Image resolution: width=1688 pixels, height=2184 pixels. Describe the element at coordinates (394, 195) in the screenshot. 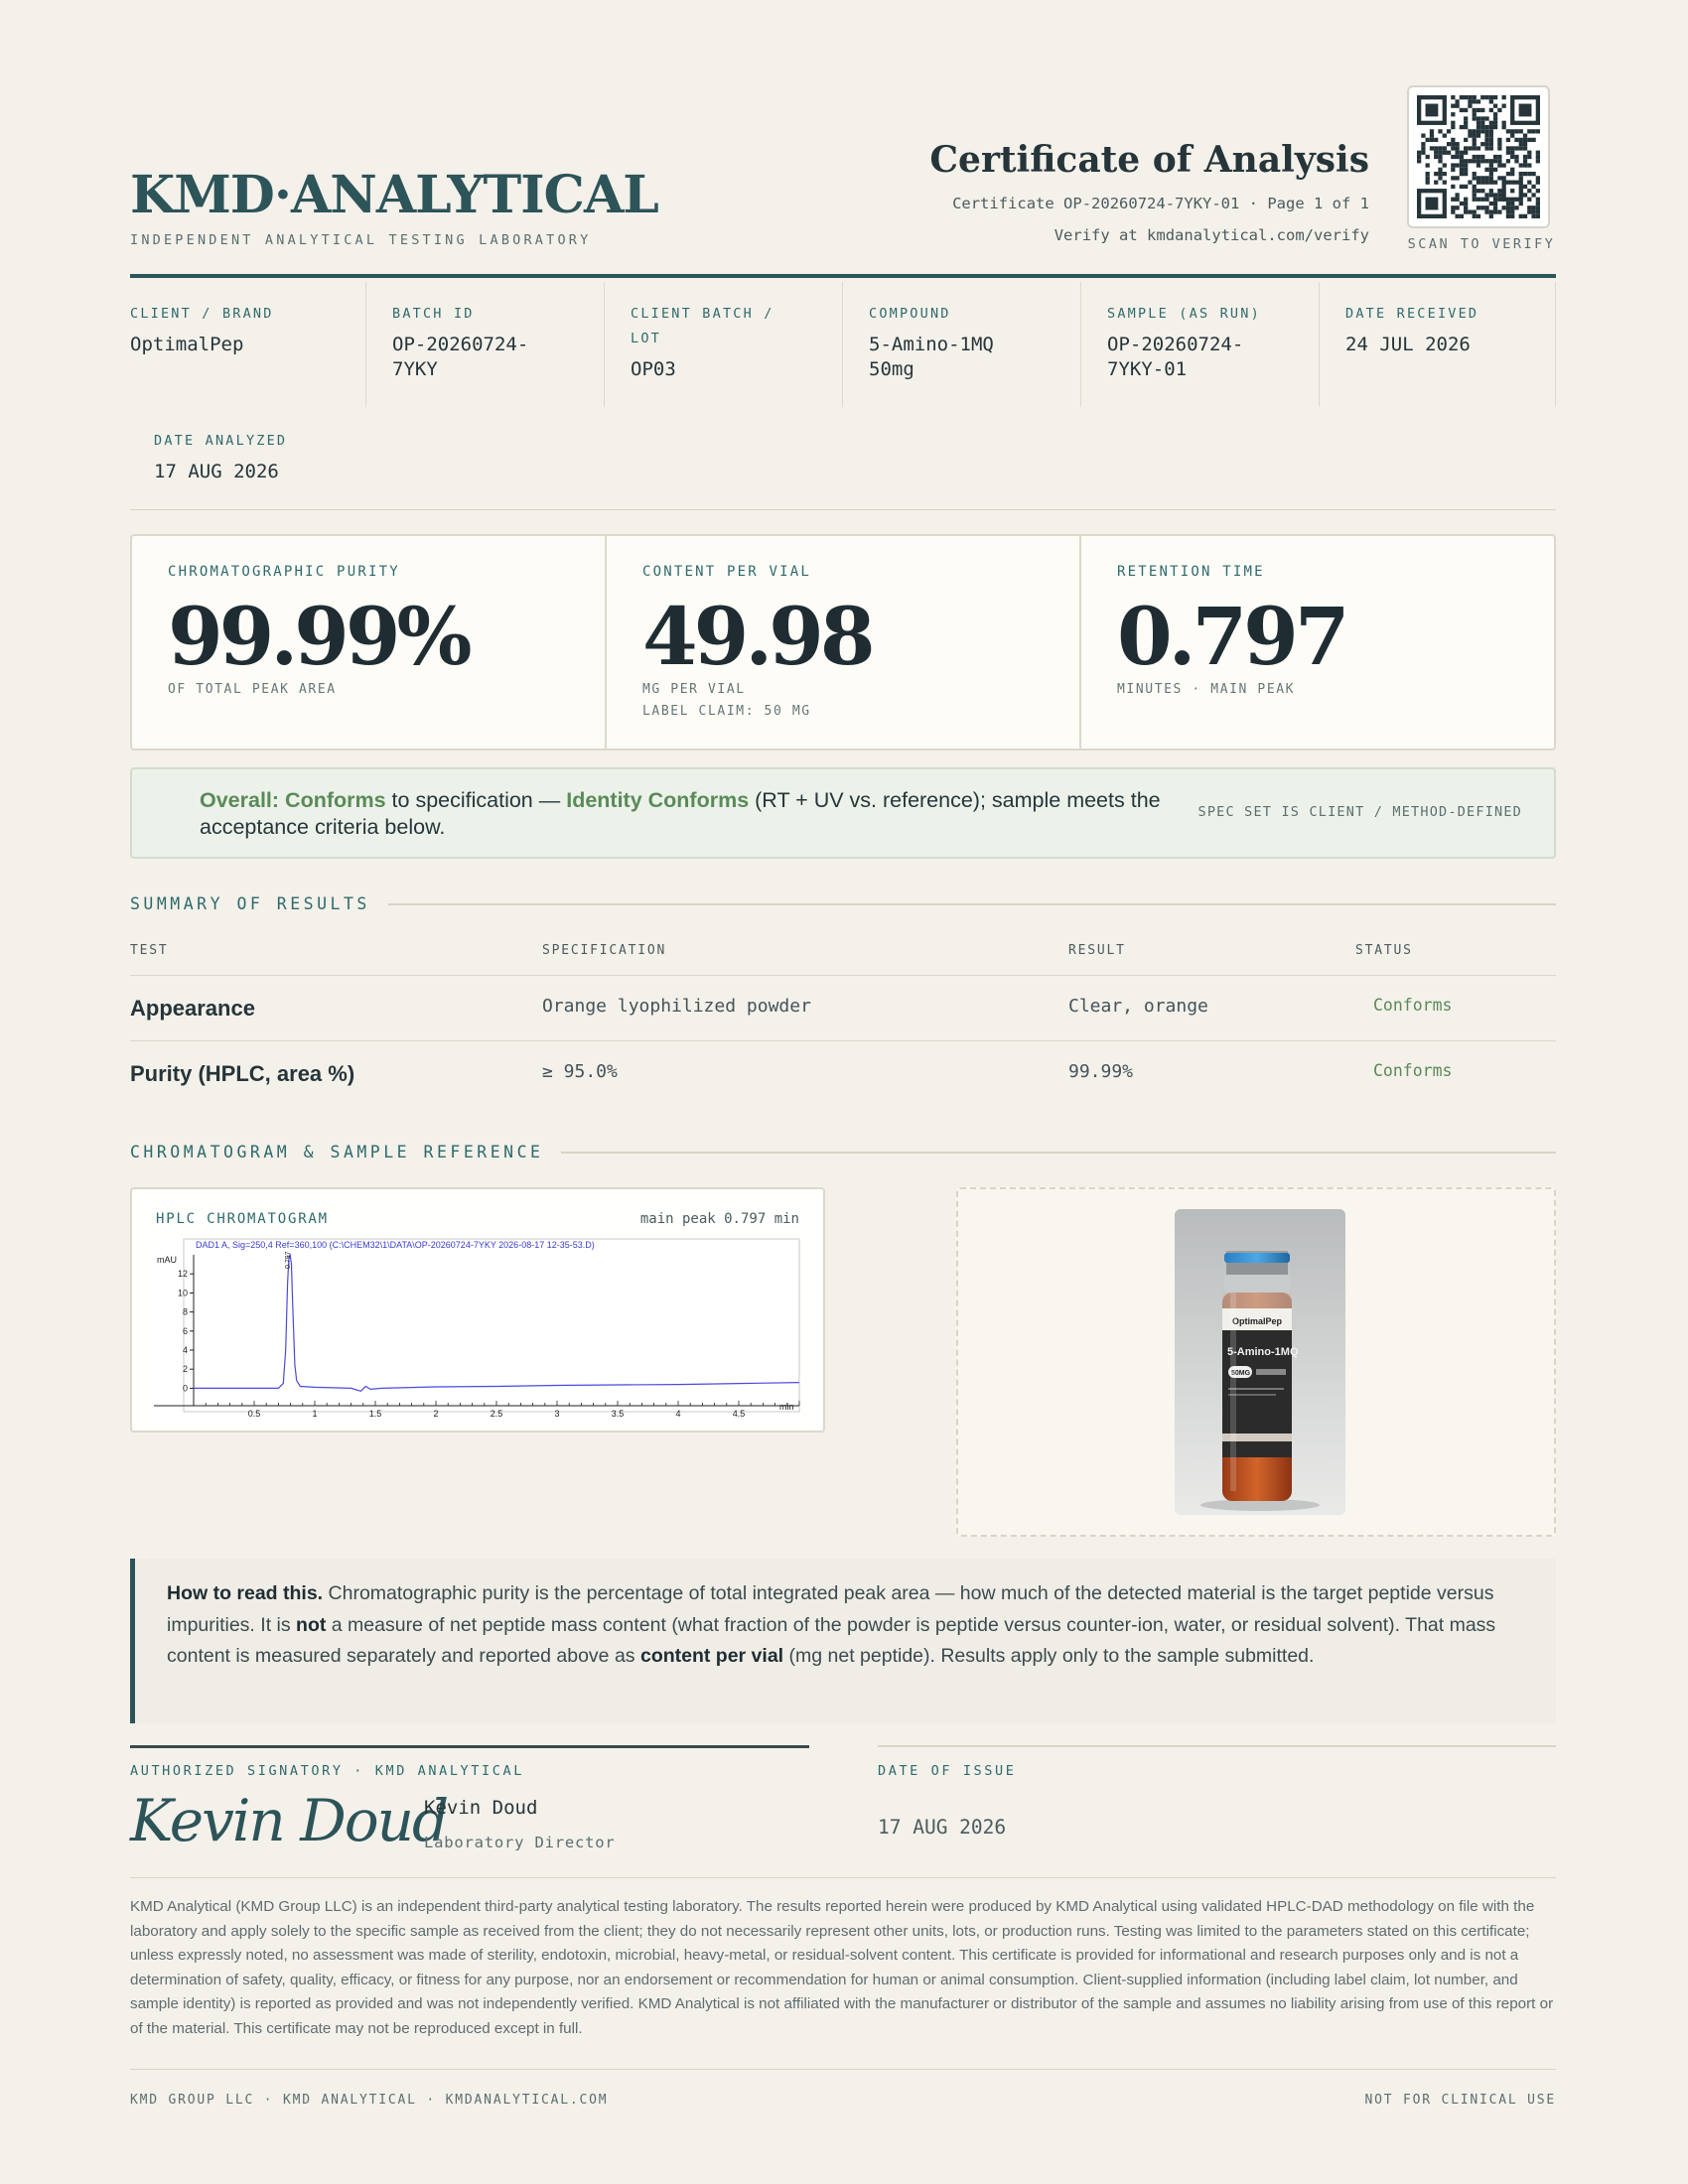

I see `brand-logo: KMD·ANALYTICAL` at that location.